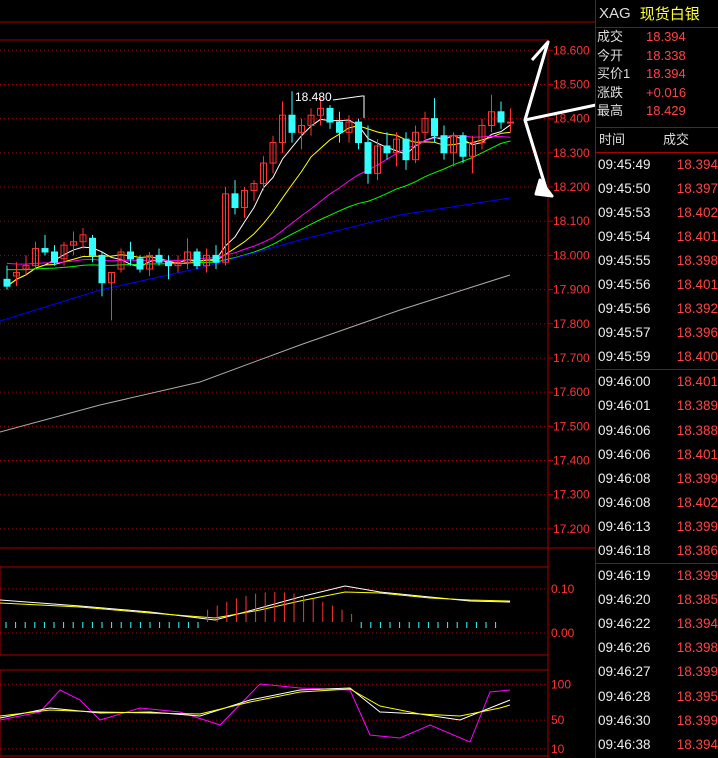 Image resolution: width=718 pixels, height=758 pixels. Describe the element at coordinates (657, 285) in the screenshot. I see `tick-row: 09:45:56 18.401` at that location.